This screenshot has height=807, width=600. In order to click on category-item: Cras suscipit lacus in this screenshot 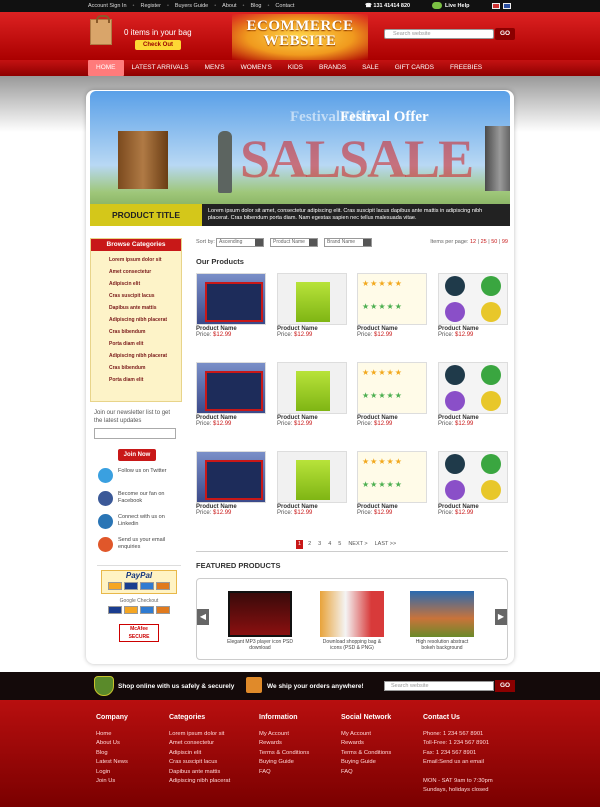, I will do `click(145, 299)`.